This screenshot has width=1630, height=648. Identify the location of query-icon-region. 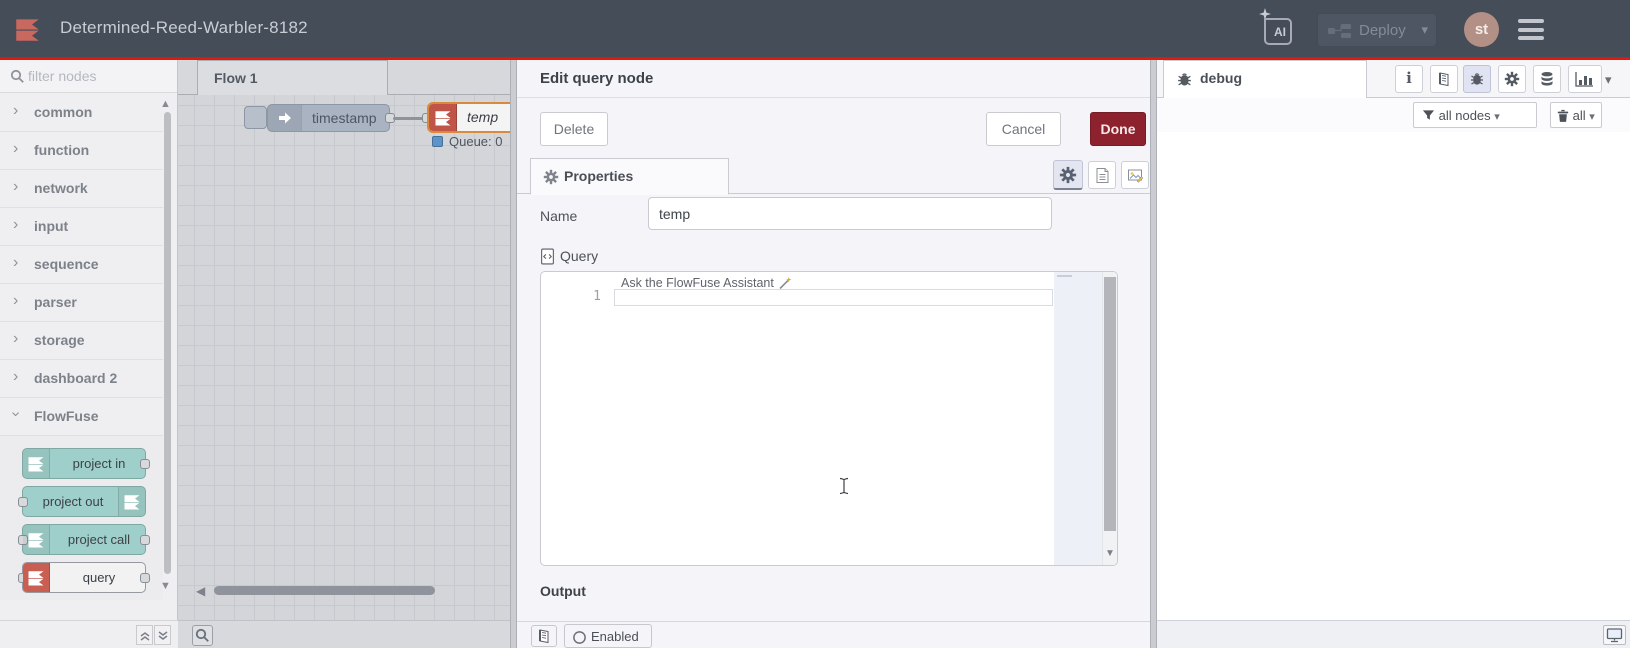
(443, 117).